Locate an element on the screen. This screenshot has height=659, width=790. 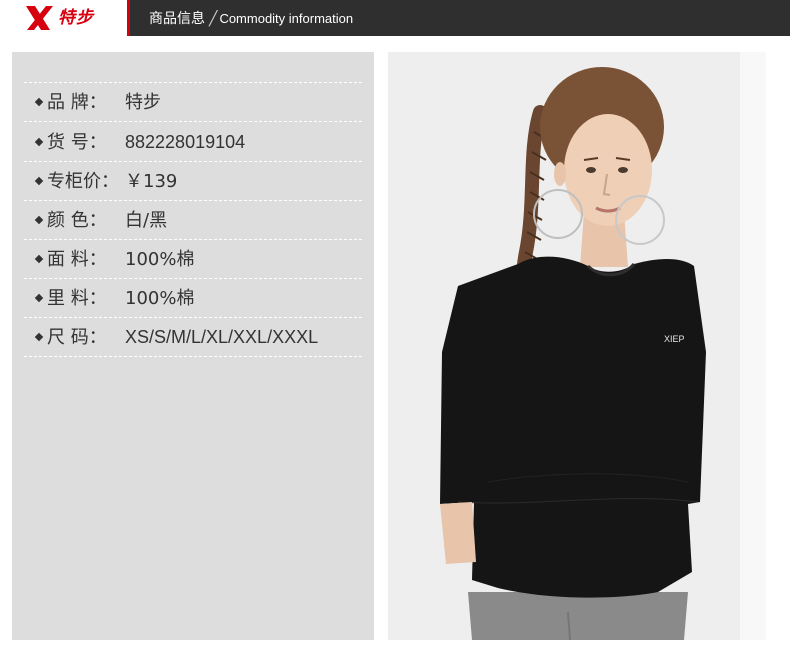
section-title-cn: 商品信息 is located at coordinates (177, 19).